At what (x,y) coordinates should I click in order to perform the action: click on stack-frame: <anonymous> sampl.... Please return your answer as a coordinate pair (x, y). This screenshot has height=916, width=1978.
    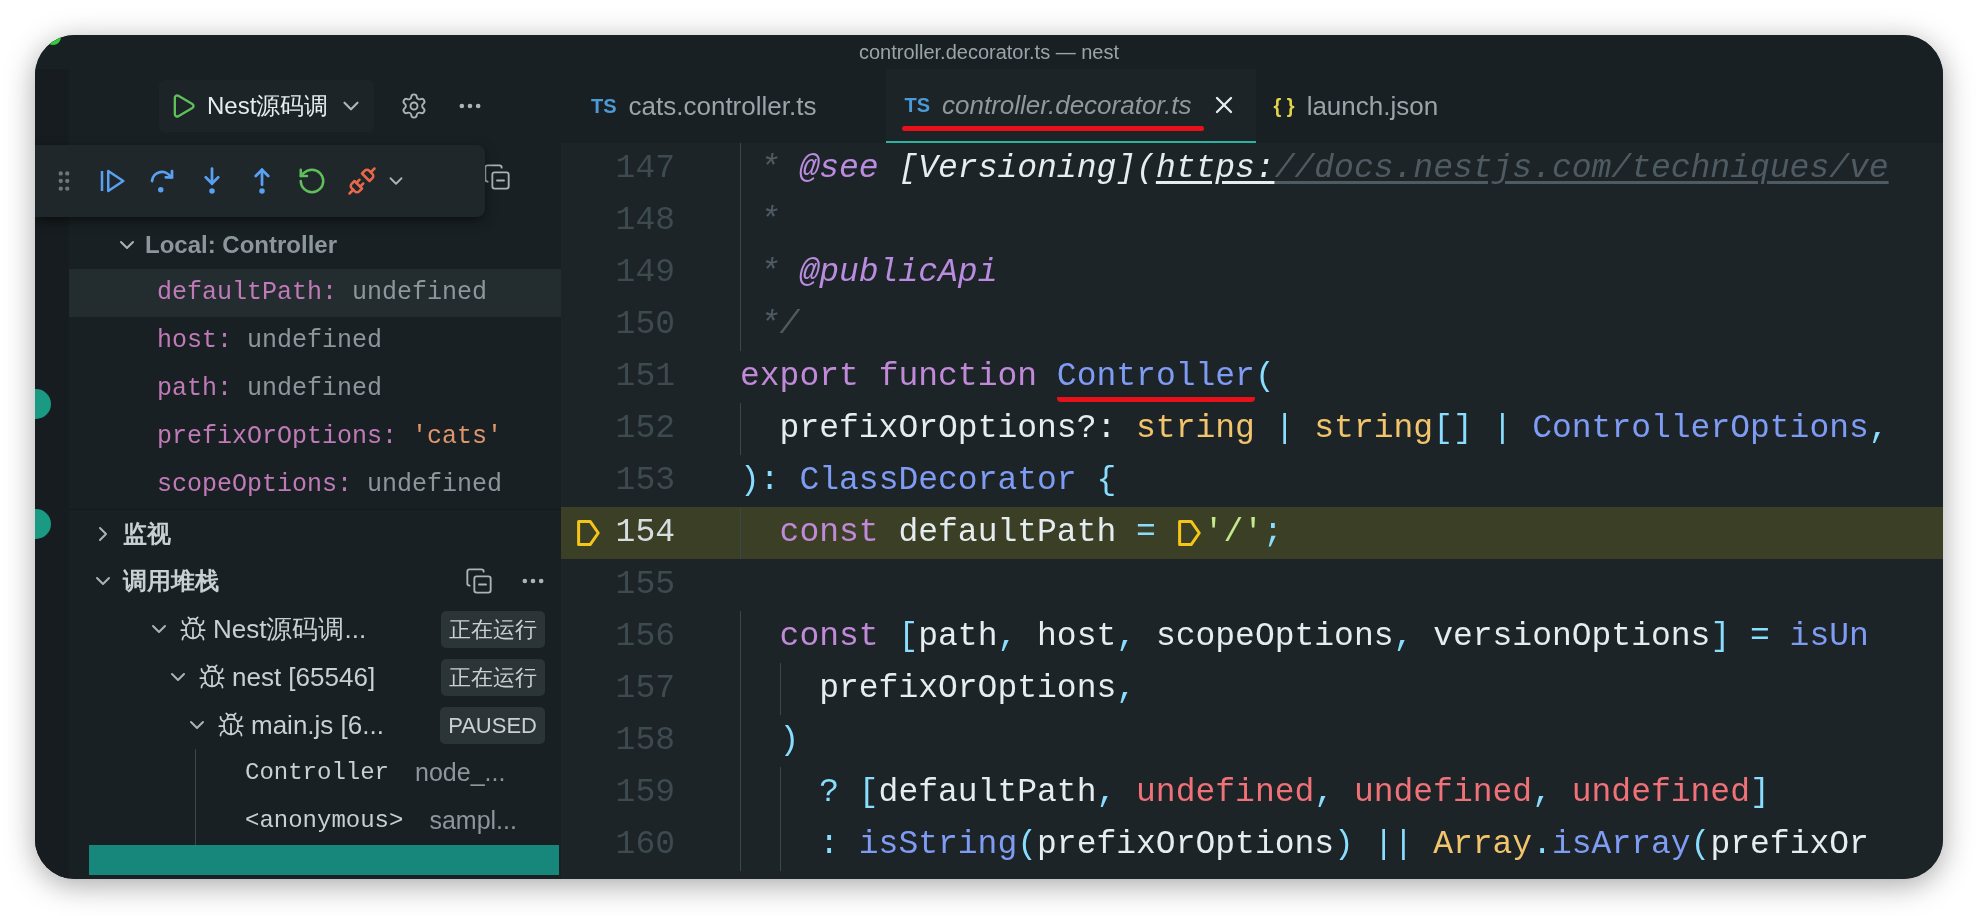
    Looking at the image, I should click on (381, 821).